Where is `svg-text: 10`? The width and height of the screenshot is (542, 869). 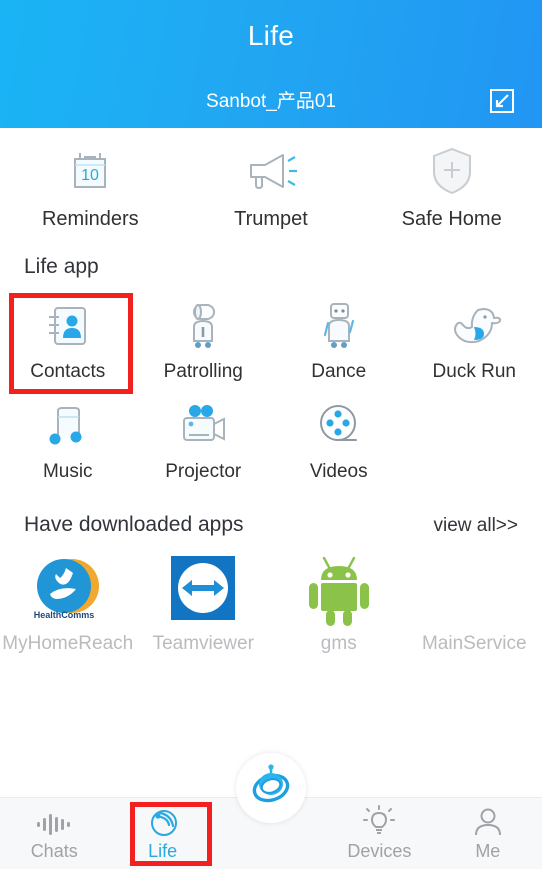
svg-text: 10 is located at coordinates (90, 175).